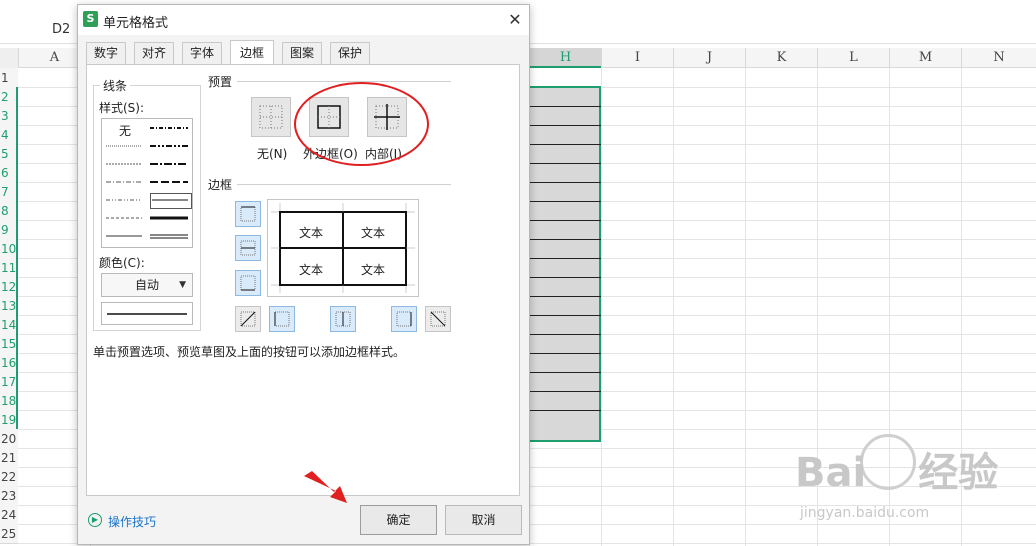  Describe the element at coordinates (637, 58) in the screenshot. I see `column-header-i: I` at that location.